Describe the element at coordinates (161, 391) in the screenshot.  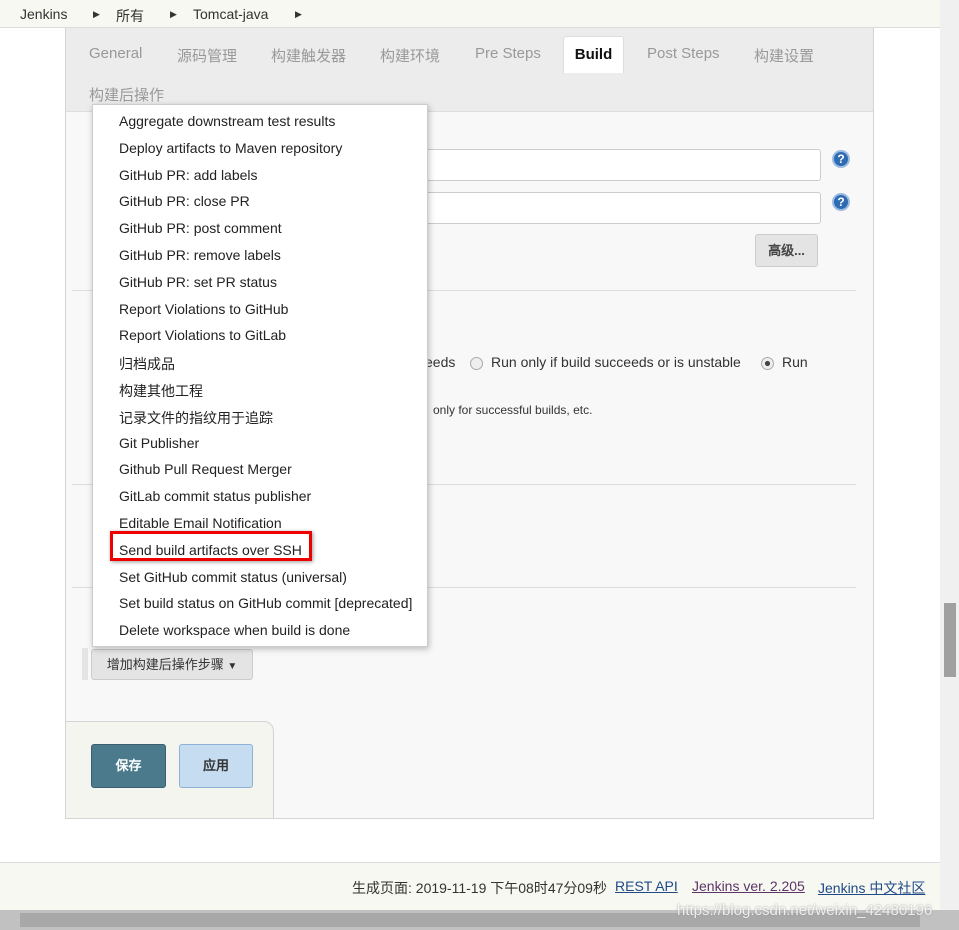
I see `menu-item: 构建其他工程` at that location.